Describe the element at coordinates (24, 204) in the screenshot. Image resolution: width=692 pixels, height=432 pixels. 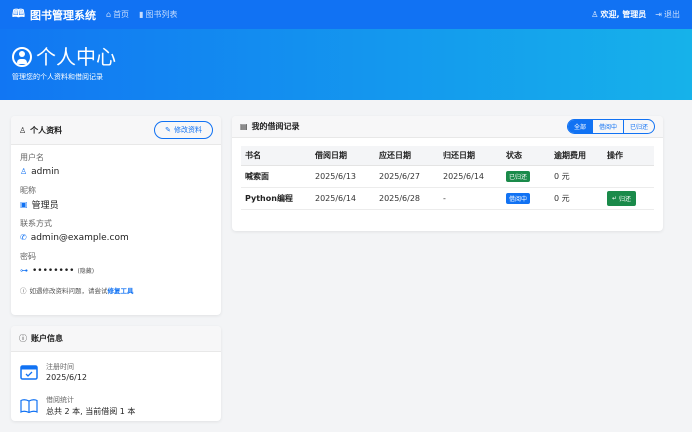
I see `badge-icon: ▣` at that location.